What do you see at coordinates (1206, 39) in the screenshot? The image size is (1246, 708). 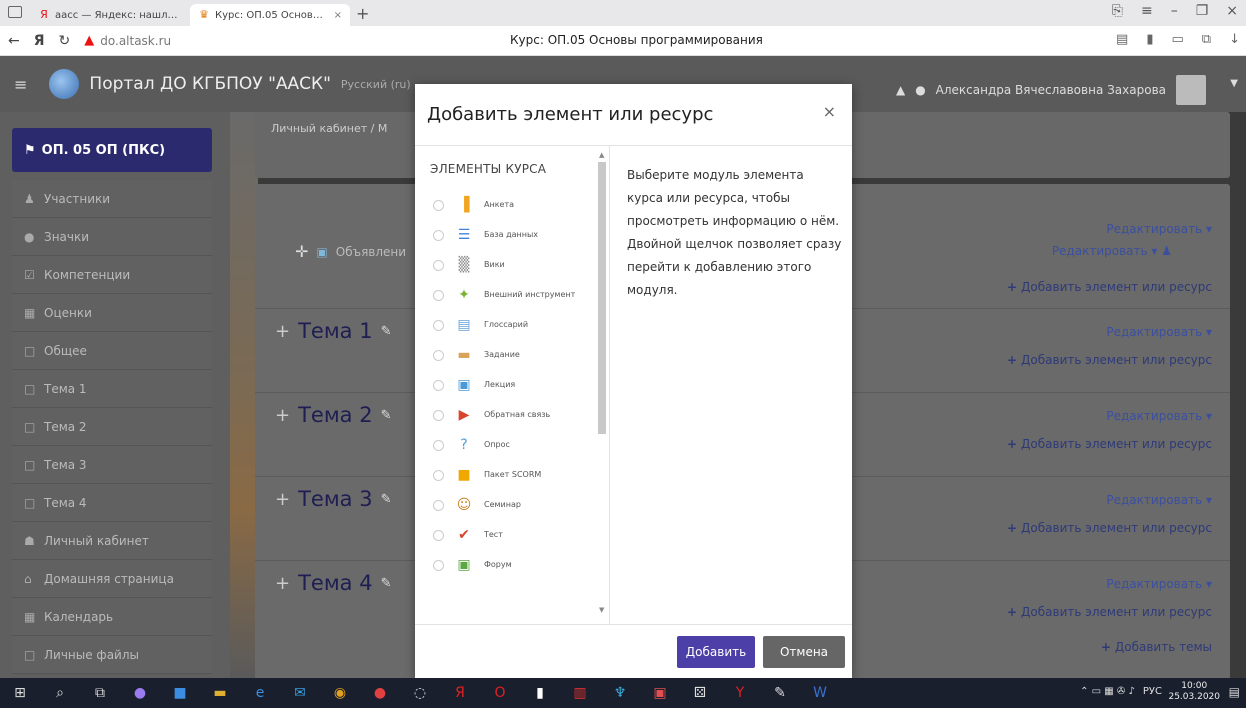 I see `extensions-icon: ⧉` at bounding box center [1206, 39].